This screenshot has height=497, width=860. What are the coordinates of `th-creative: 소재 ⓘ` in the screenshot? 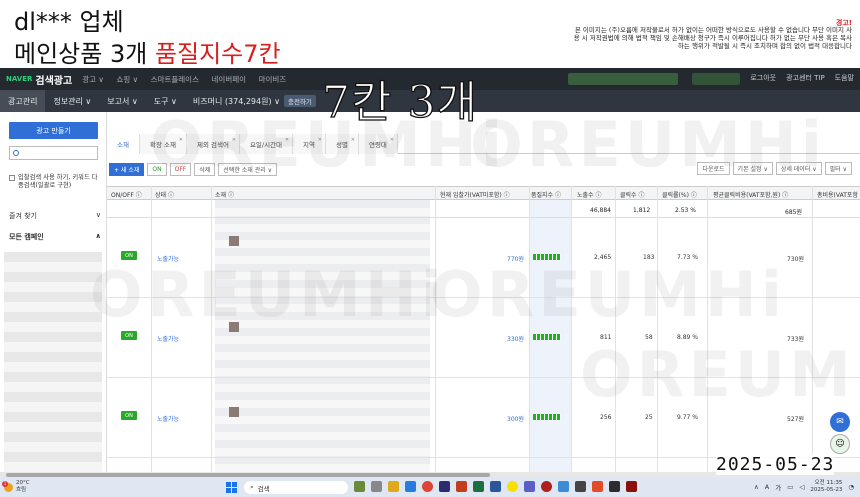 It's located at (224, 194).